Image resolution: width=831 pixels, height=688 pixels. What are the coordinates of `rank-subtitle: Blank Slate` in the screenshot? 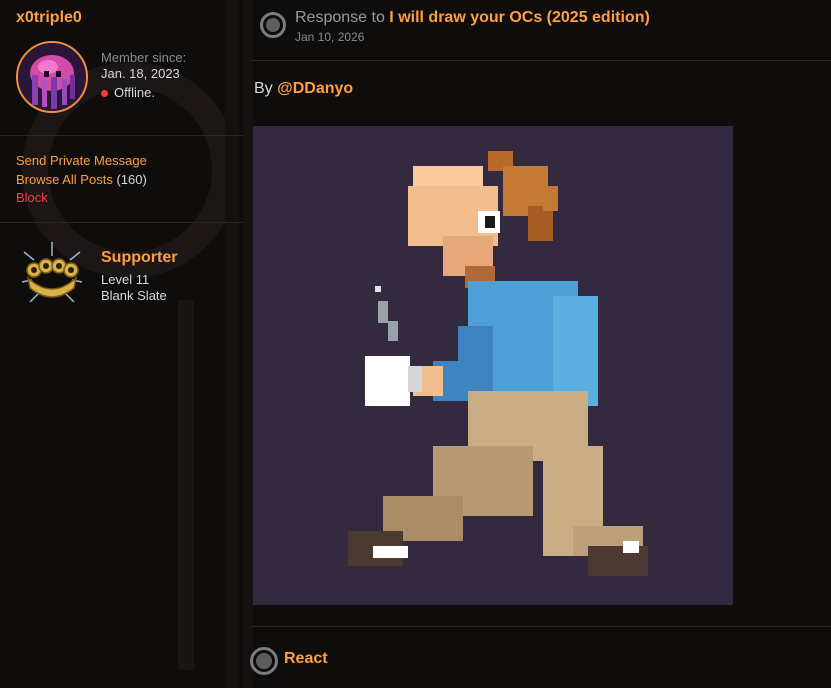 It's located at (134, 295).